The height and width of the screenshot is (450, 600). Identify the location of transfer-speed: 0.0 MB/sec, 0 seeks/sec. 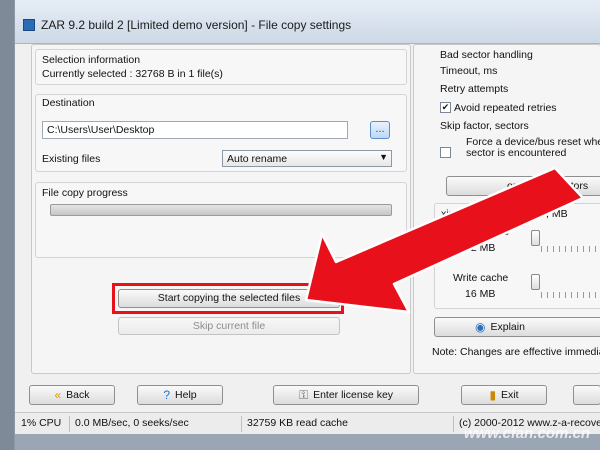
(132, 423).